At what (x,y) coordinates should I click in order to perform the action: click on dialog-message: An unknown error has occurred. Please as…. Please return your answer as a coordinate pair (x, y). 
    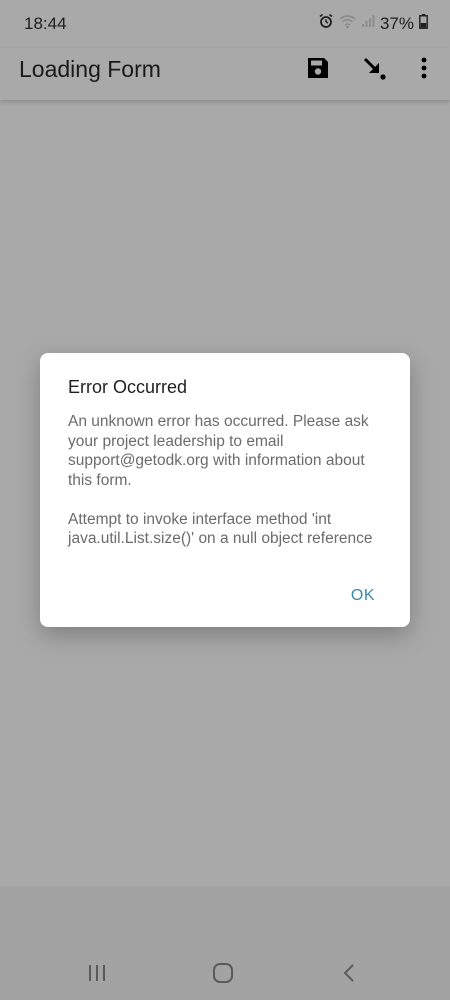
    Looking at the image, I should click on (227, 480).